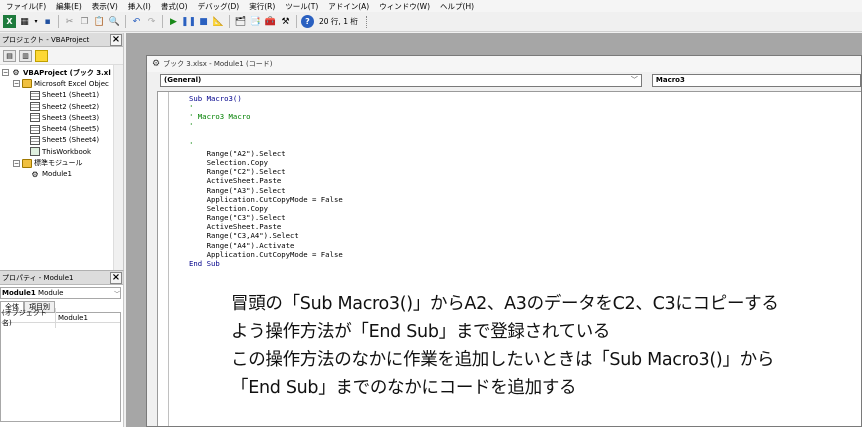  What do you see at coordinates (114, 21) in the screenshot?
I see `find-icon: 🔍` at bounding box center [114, 21].